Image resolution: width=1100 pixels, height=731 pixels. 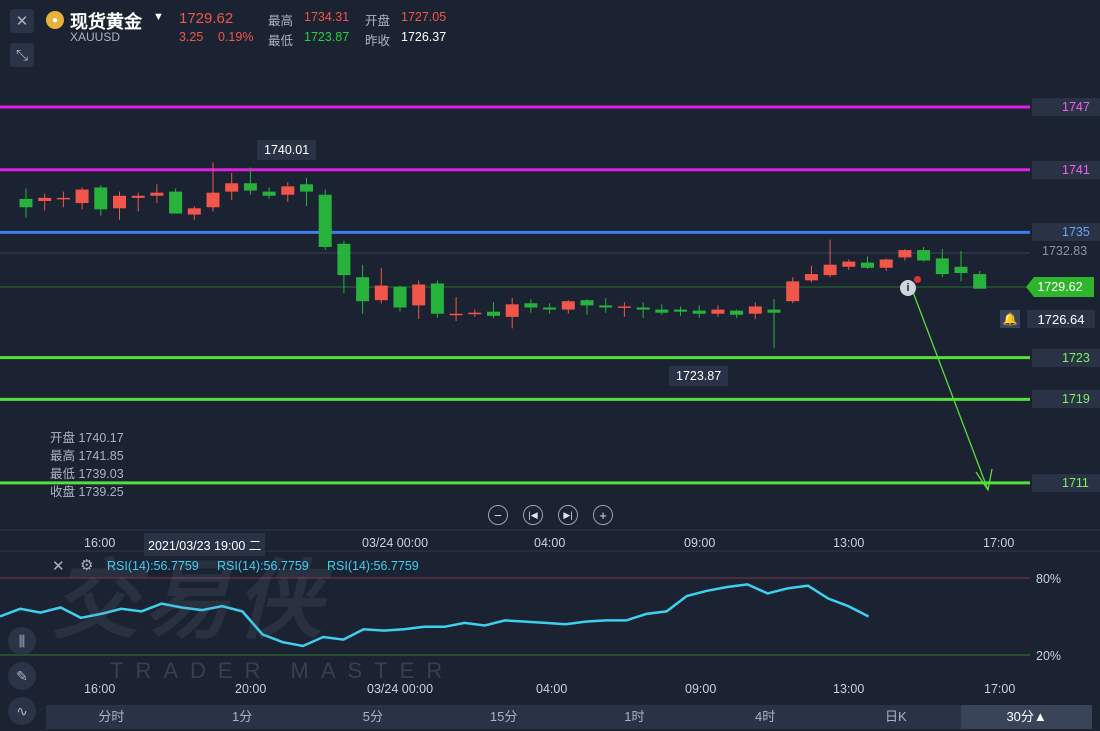 What do you see at coordinates (86, 565) in the screenshot?
I see `settings-icon: ⚙` at bounding box center [86, 565].